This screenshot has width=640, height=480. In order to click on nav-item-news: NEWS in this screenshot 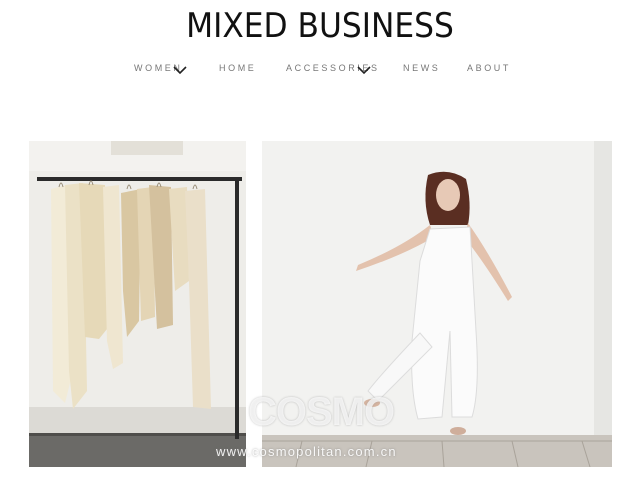, I will do `click(421, 68)`.